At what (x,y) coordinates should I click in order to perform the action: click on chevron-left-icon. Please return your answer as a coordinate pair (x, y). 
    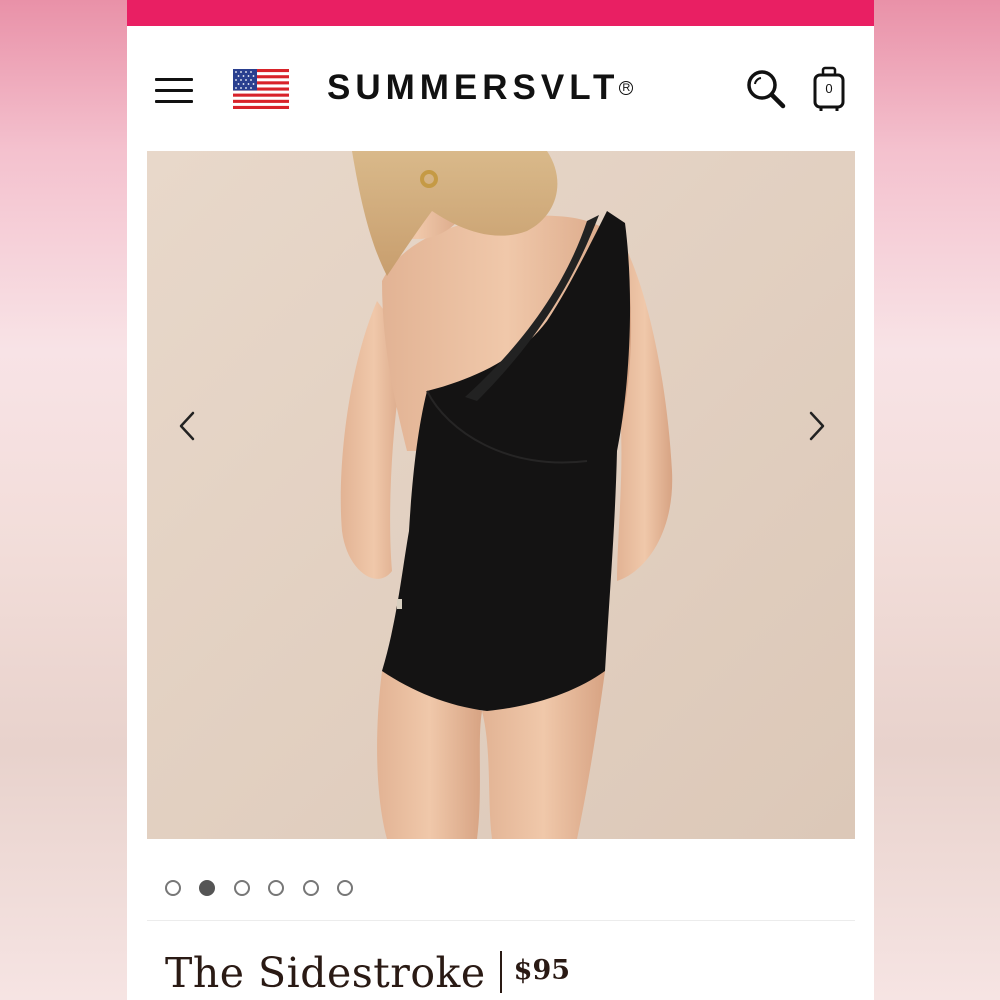
    Looking at the image, I should click on (189, 426).